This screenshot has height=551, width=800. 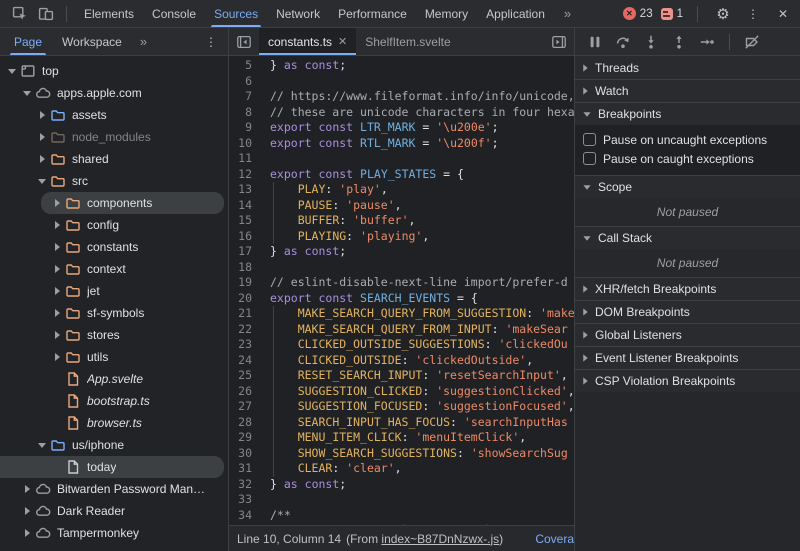 I want to click on line-number: 14, so click(x=245, y=206).